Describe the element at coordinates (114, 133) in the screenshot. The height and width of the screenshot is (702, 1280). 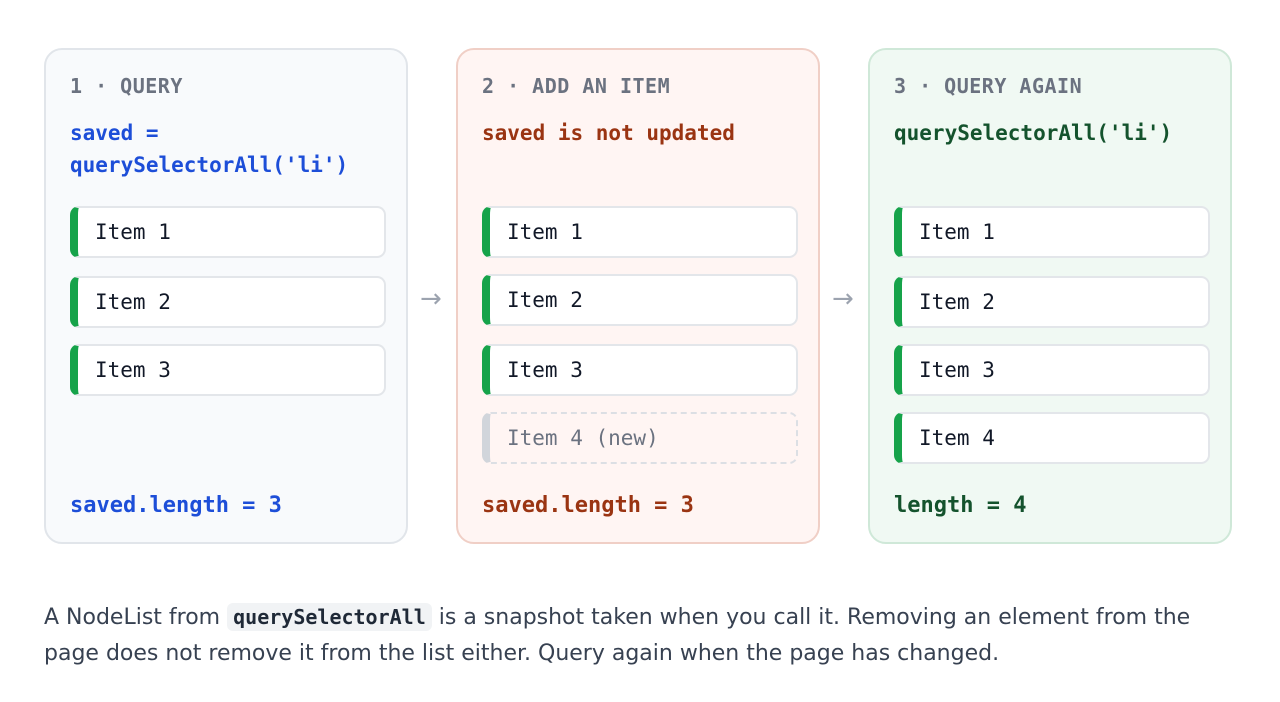
I see `code-line: saved =` at that location.